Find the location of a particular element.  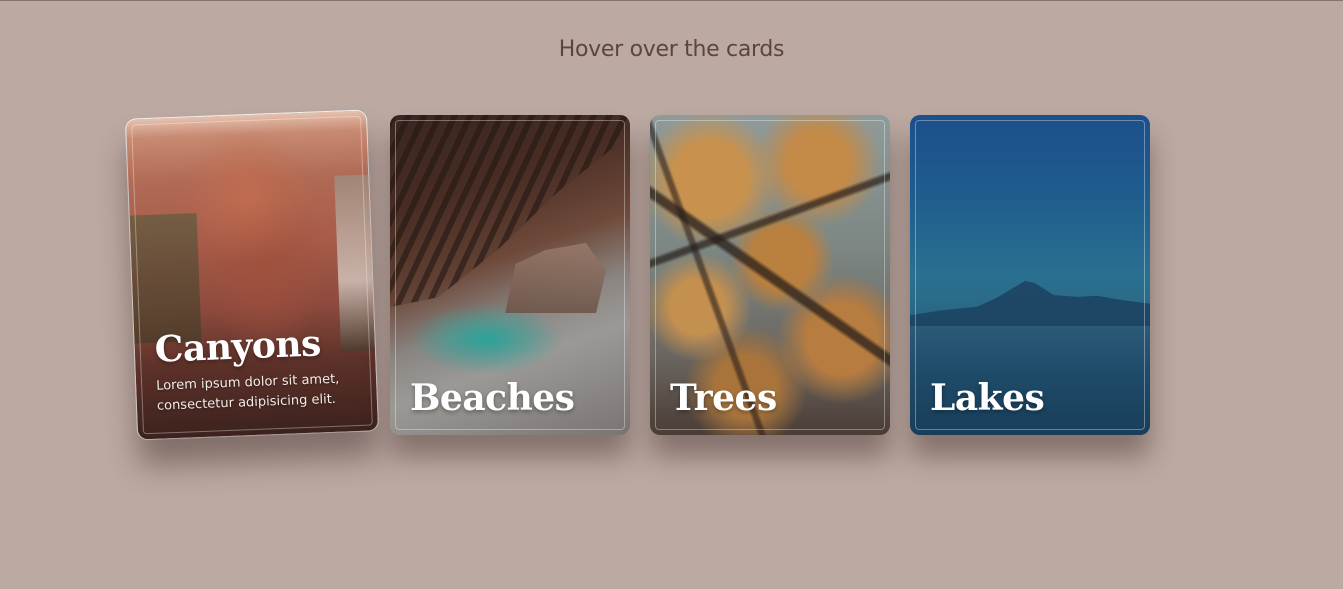

card-title: Canyons is located at coordinates (237, 346).